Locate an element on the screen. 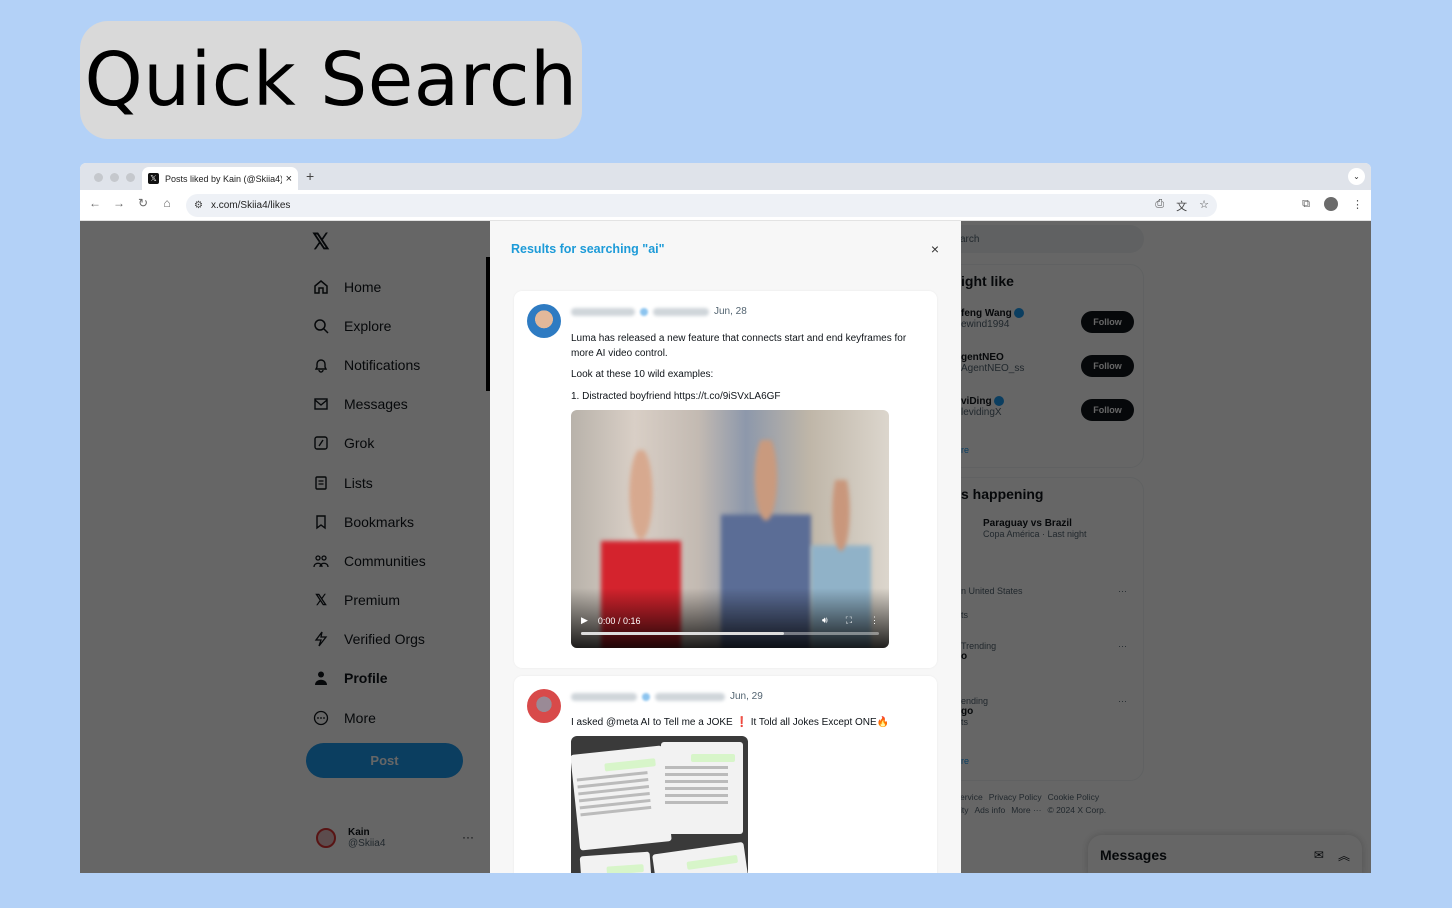  video-controls: ▶ 0:00 / 0:16 🔊︎ ⛶ ⋮ is located at coordinates (730, 620).